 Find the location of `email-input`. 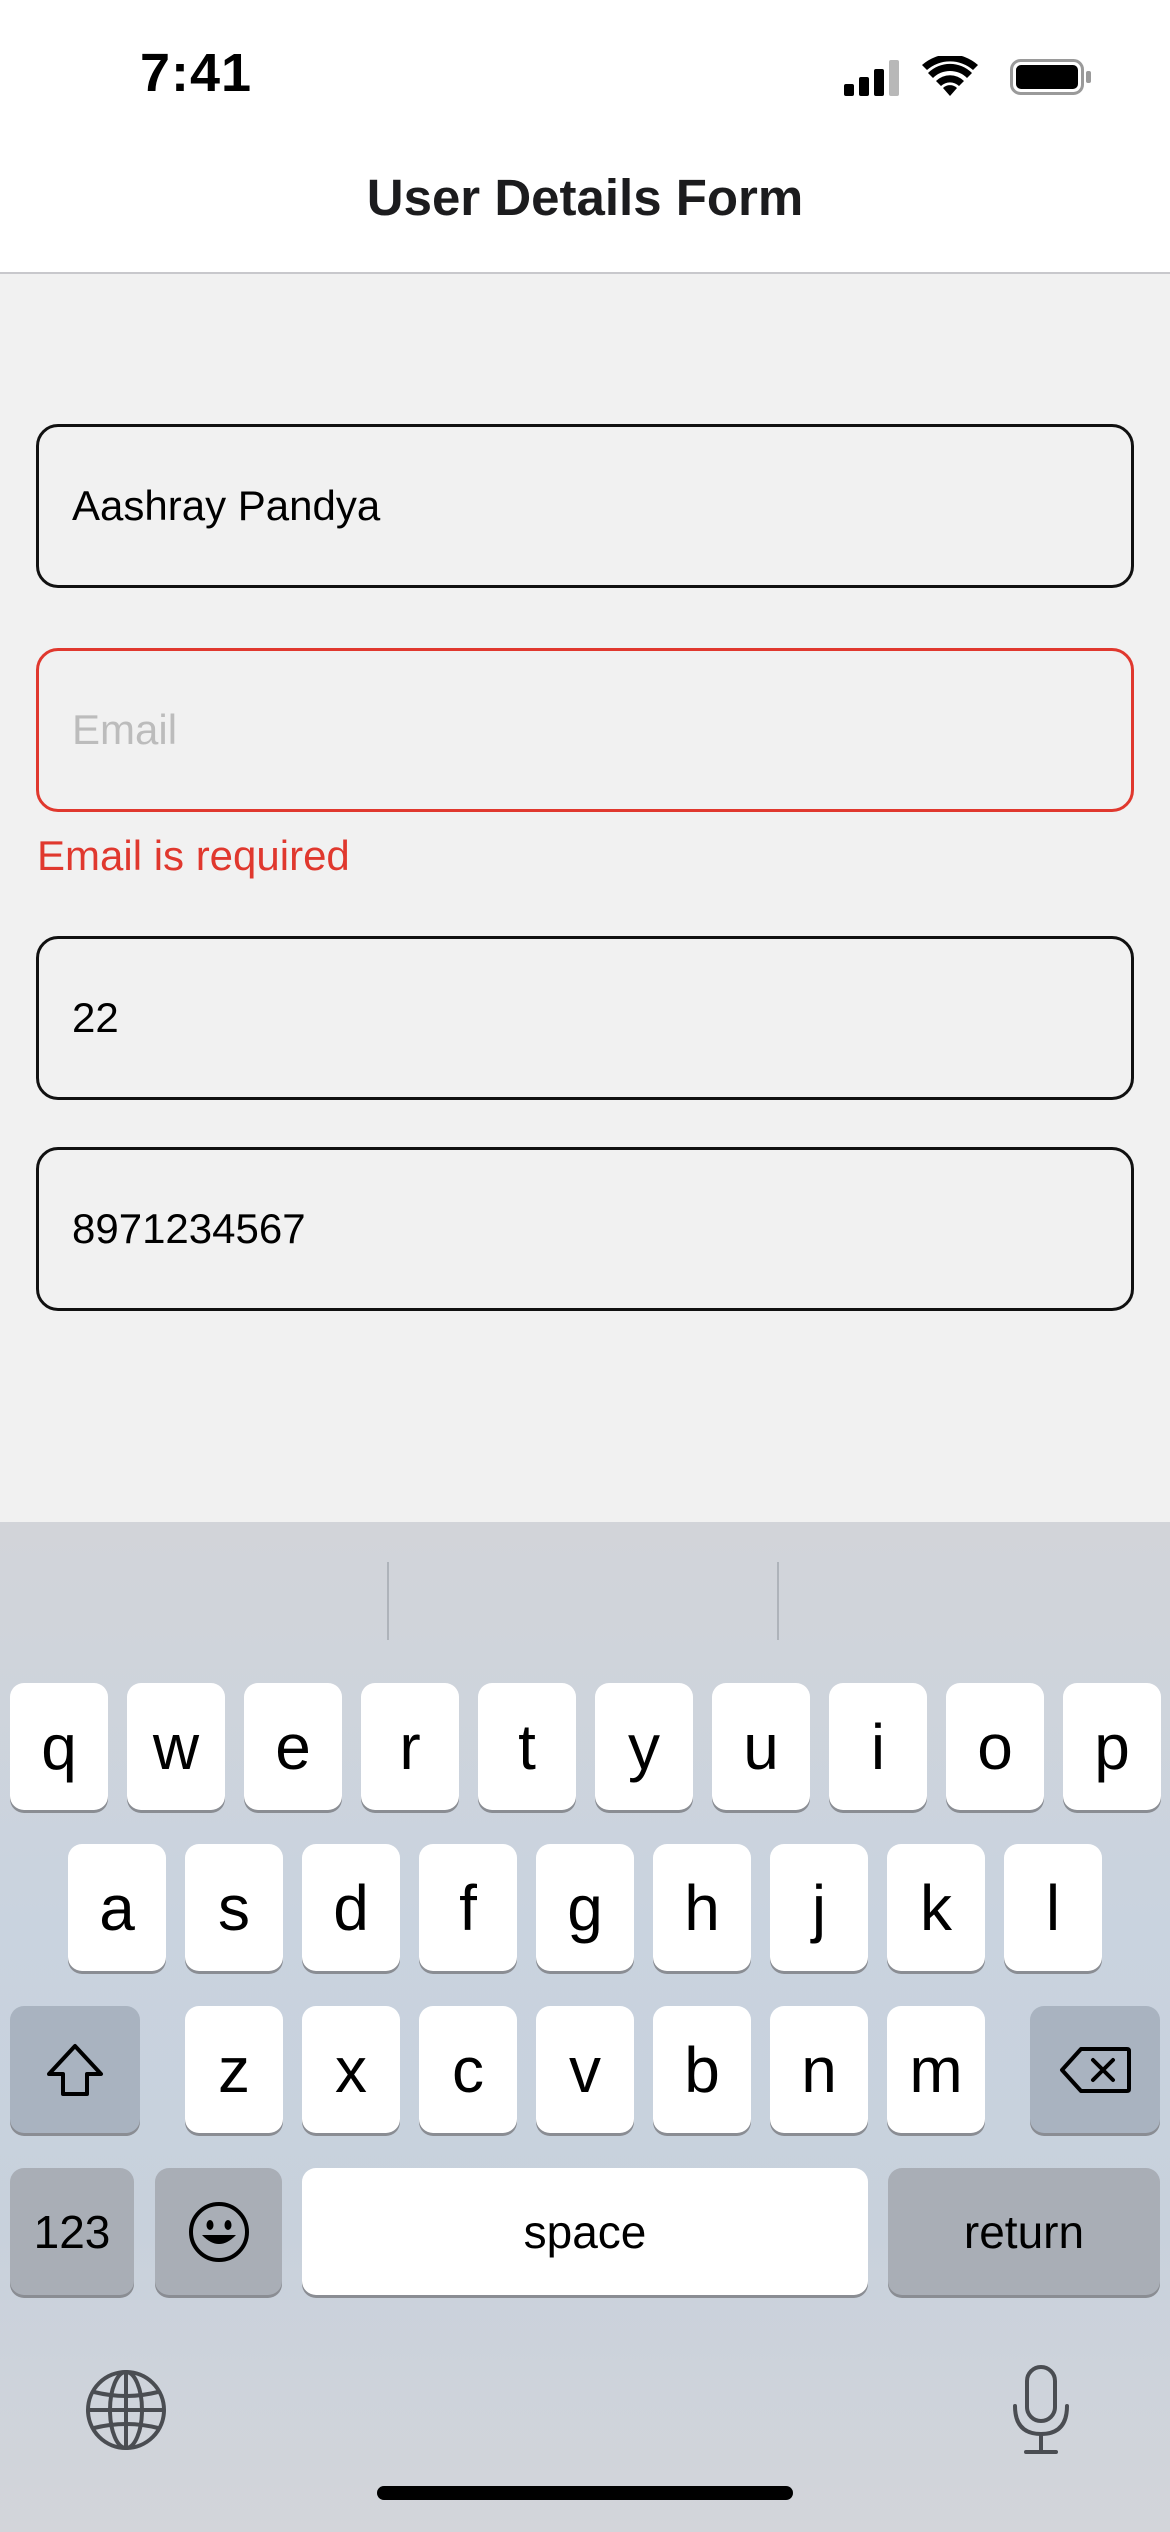

email-input is located at coordinates (601, 730).